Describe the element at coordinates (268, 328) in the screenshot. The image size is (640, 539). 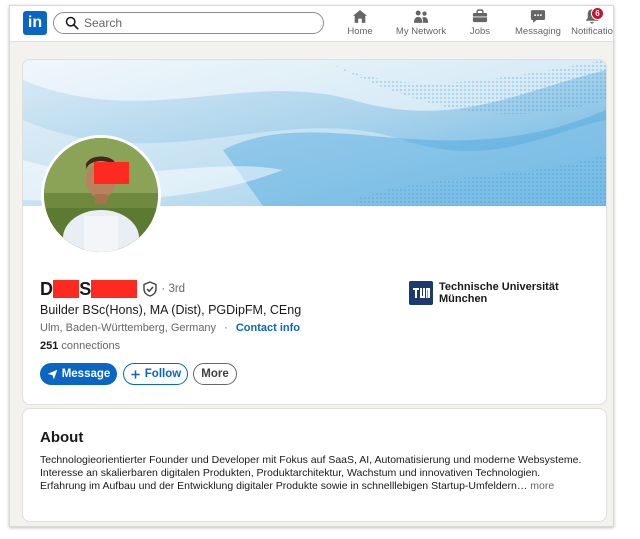
I see `contact-info-link: Contact info` at that location.